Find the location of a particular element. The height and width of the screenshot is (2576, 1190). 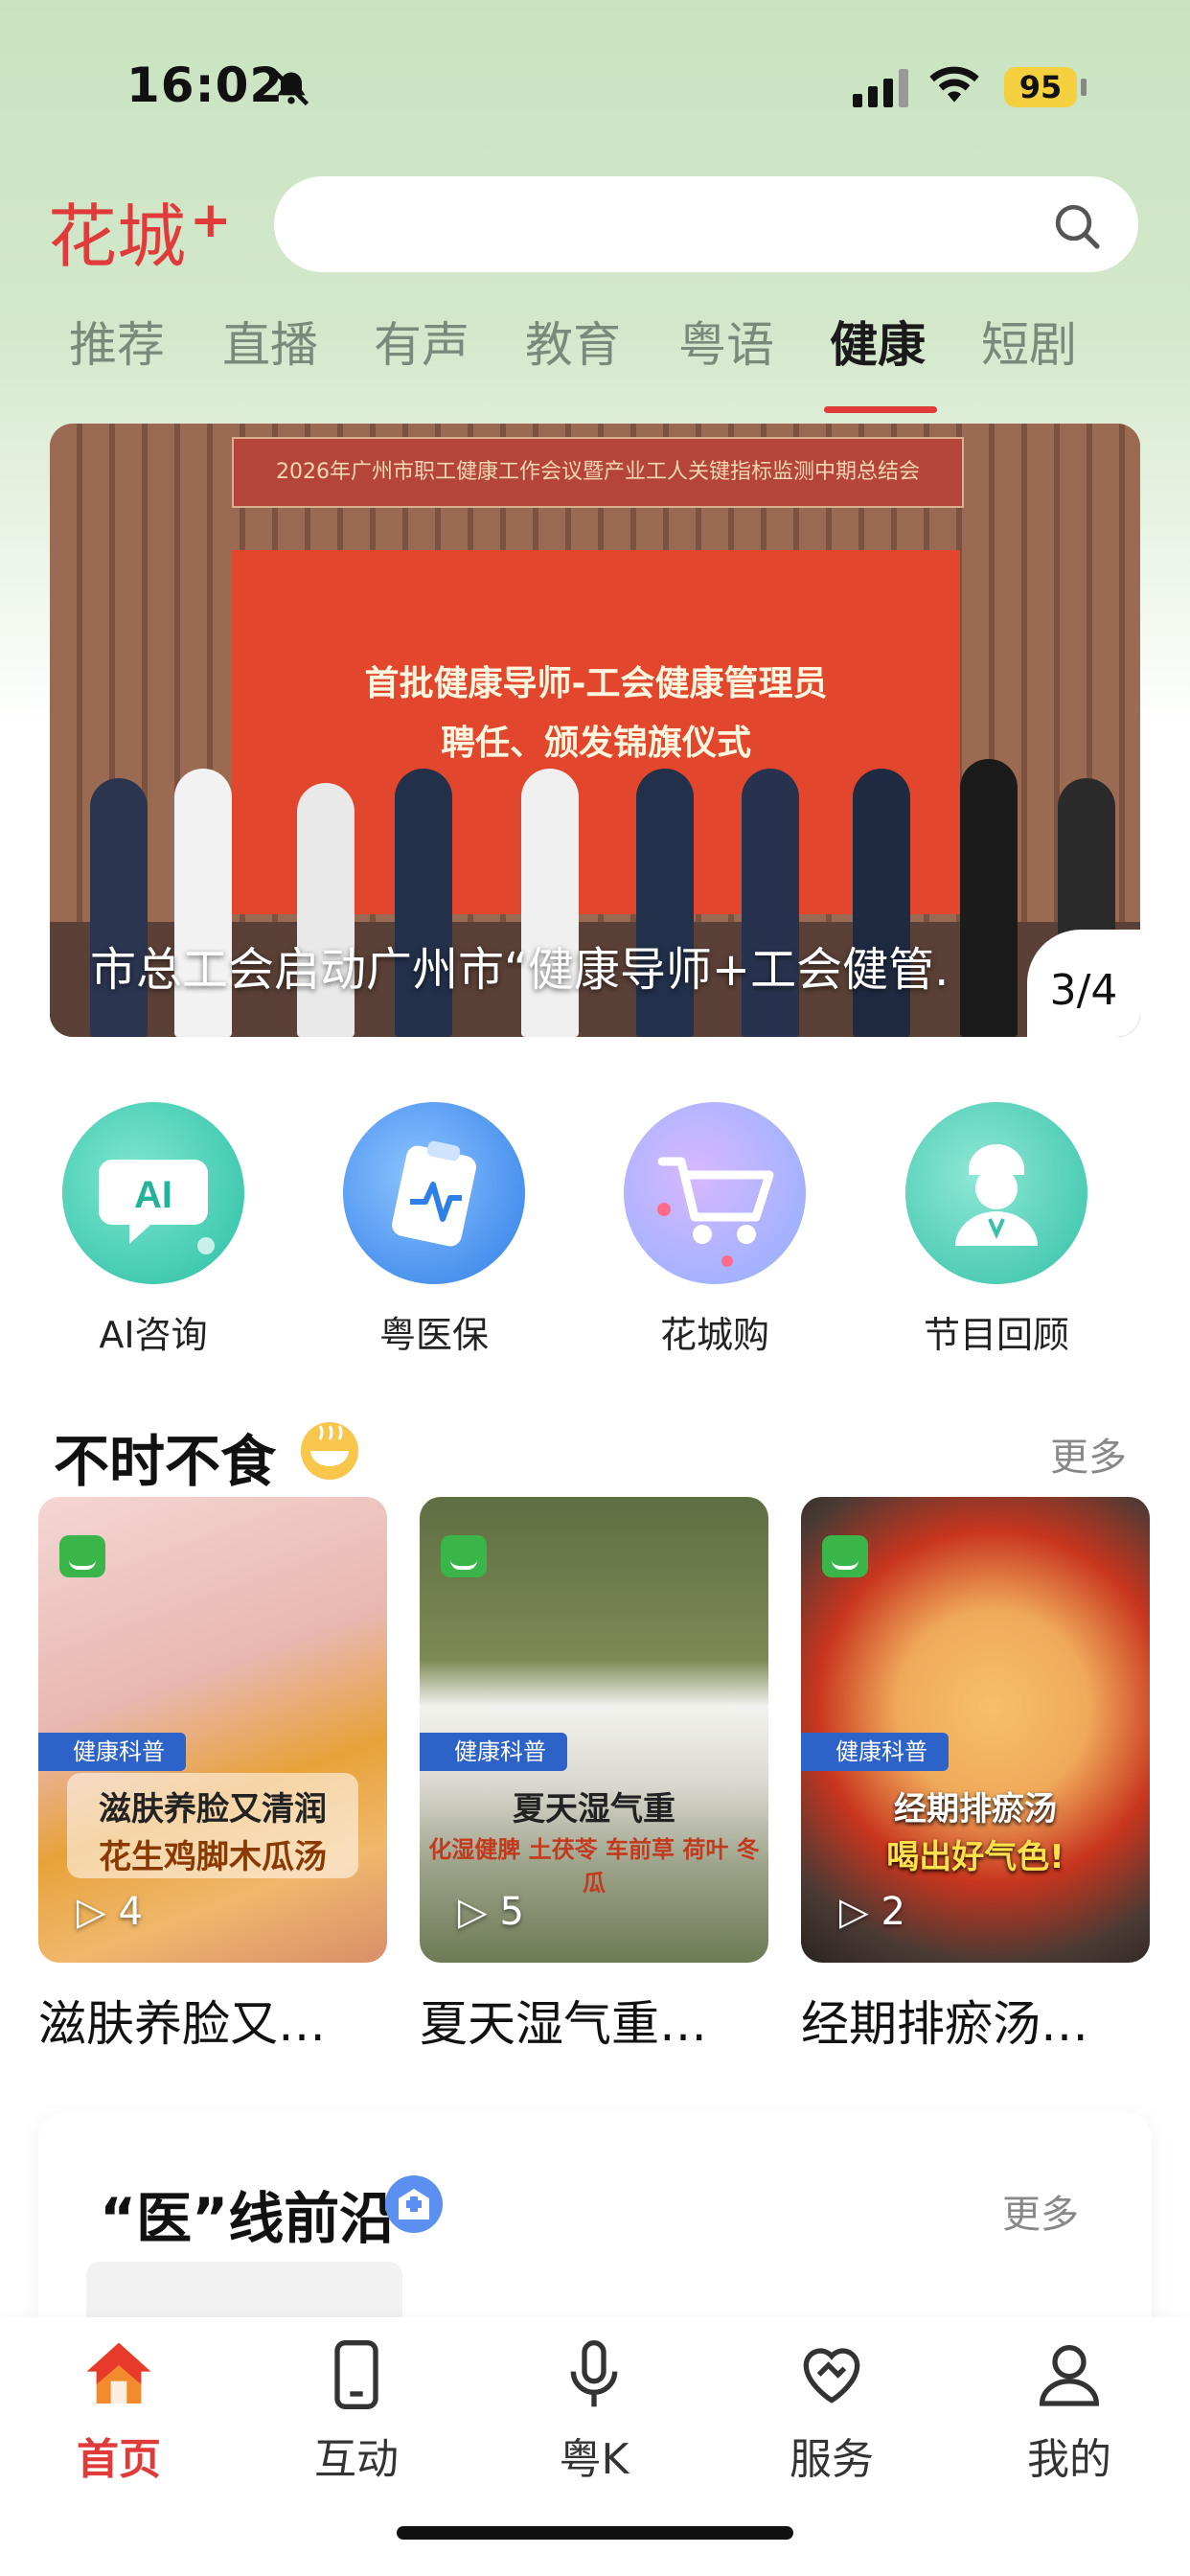

nav-label: 服务 is located at coordinates (832, 2459).